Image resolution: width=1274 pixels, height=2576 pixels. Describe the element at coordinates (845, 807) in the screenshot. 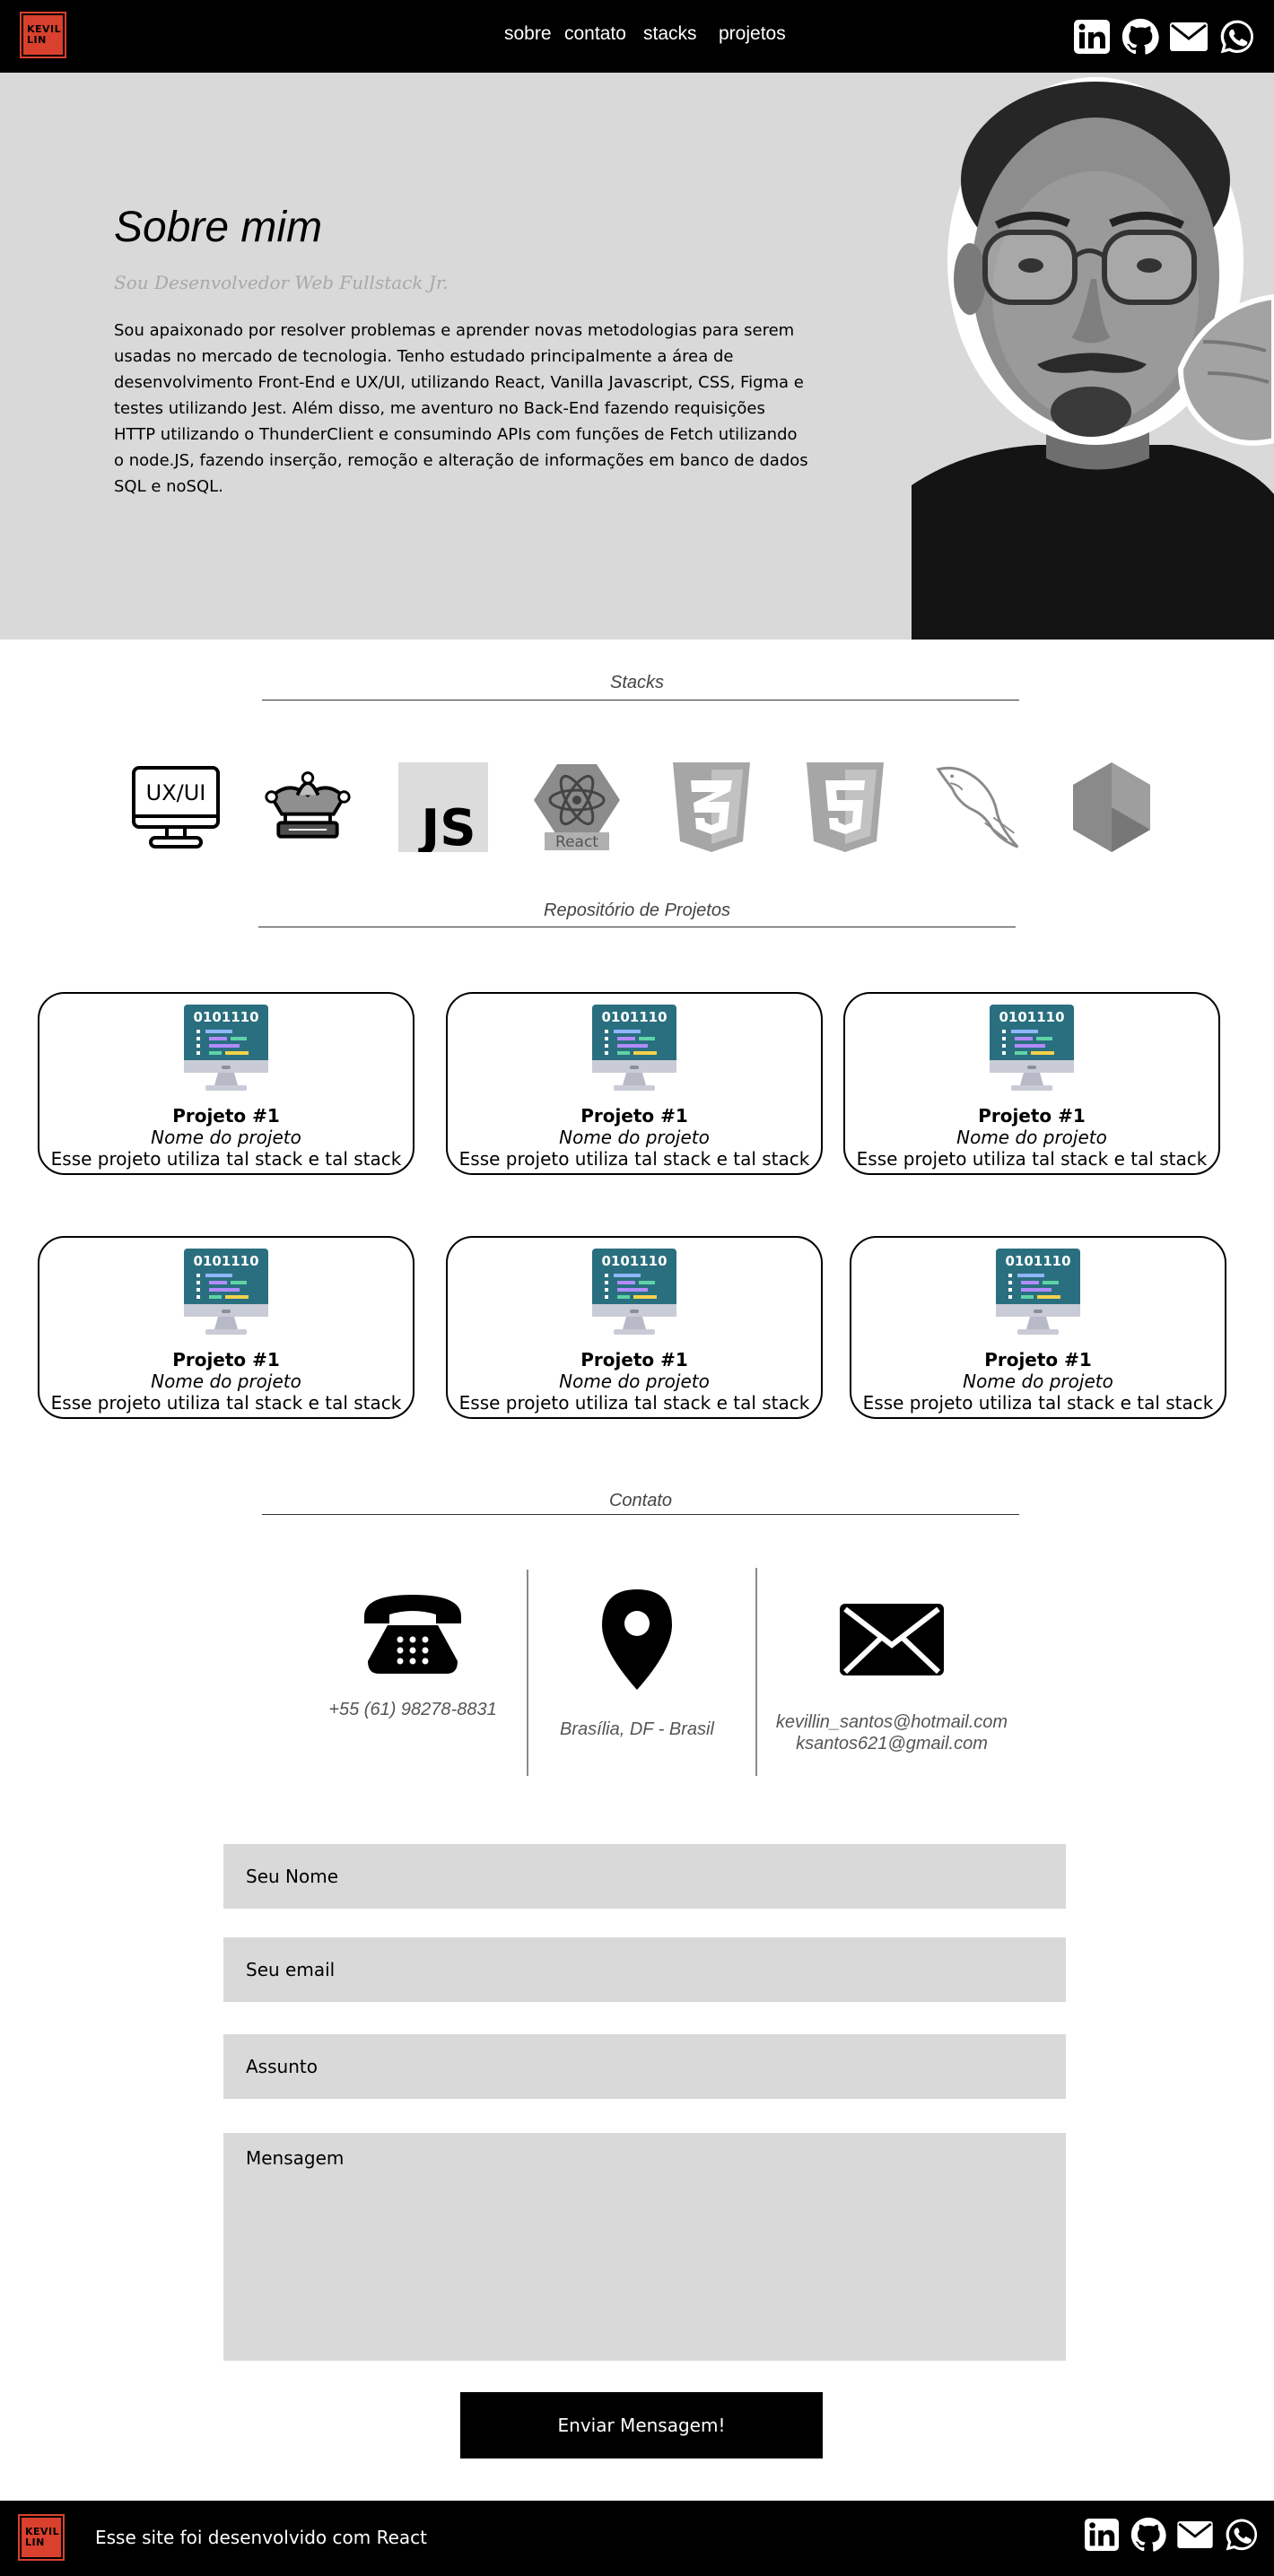

I see `html5-icon` at that location.